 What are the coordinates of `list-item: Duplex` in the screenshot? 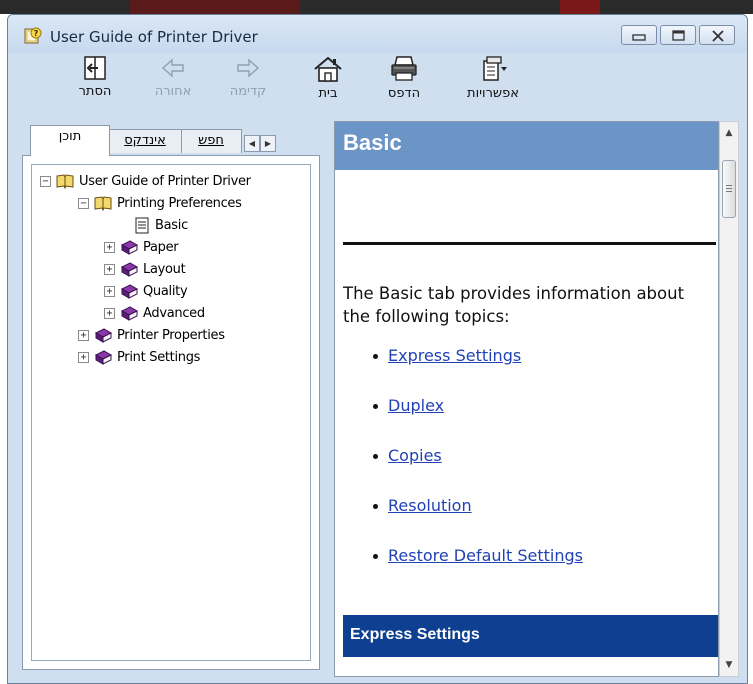 It's located at (408, 405).